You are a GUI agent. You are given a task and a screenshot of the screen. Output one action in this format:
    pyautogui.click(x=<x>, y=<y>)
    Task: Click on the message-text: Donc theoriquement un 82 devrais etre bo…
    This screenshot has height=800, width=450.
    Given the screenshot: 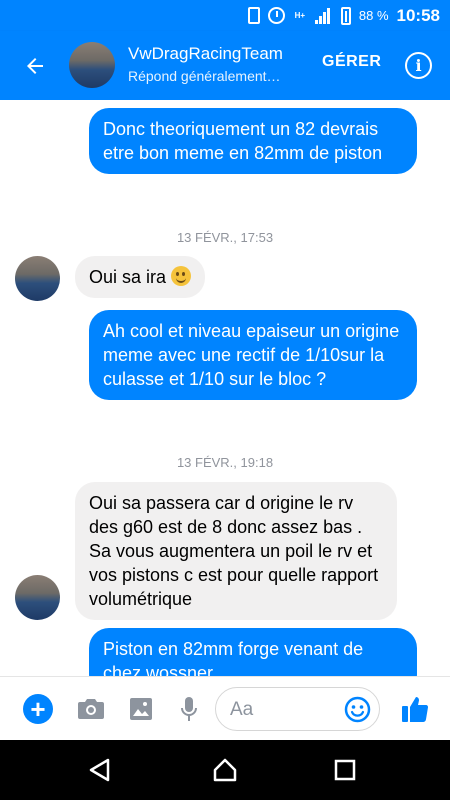 What is the action you would take?
    pyautogui.click(x=243, y=141)
    